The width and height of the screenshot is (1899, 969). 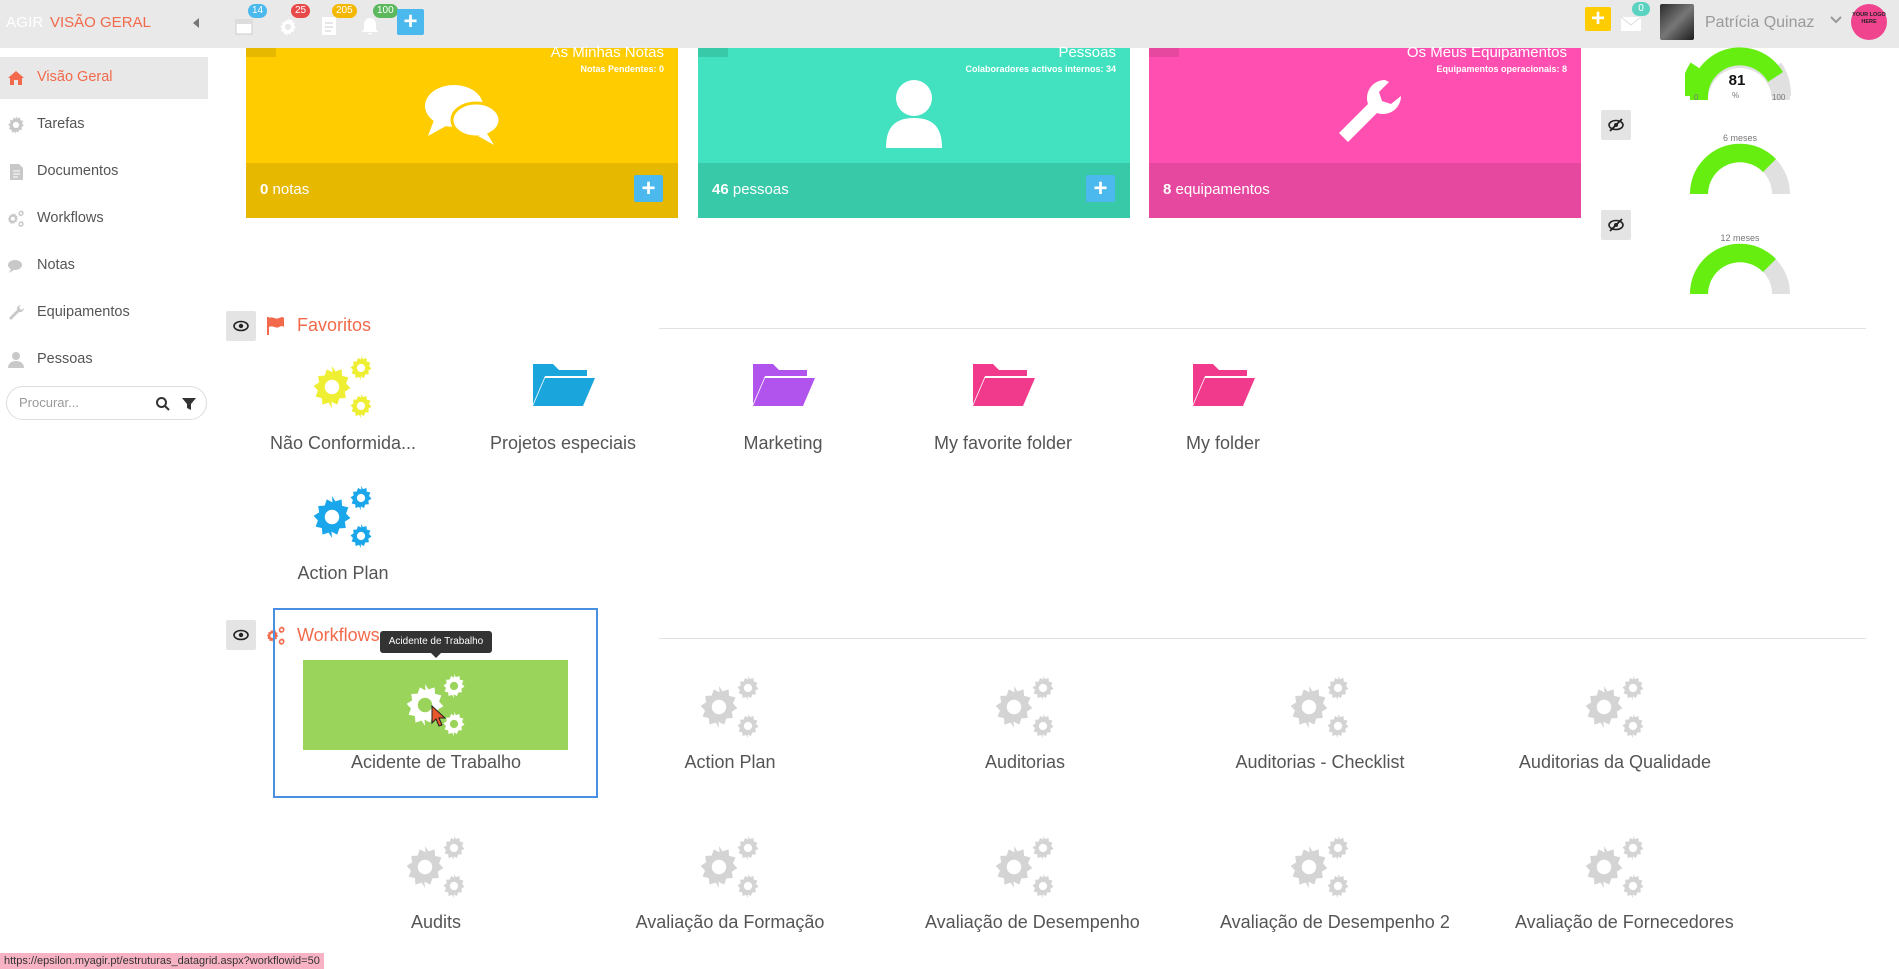 I want to click on chevron-down-icon, so click(x=1836, y=20).